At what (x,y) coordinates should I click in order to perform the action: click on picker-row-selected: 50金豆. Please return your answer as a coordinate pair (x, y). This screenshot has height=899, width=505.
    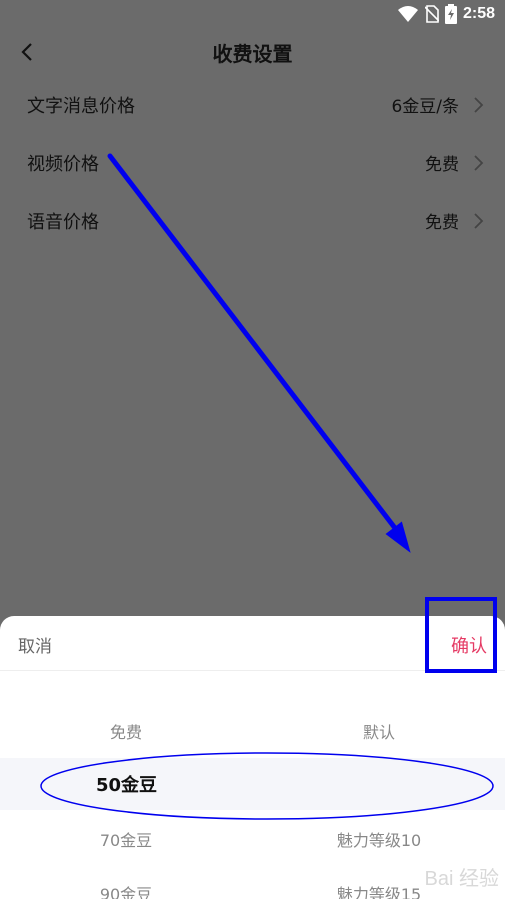
    Looking at the image, I should click on (252, 784).